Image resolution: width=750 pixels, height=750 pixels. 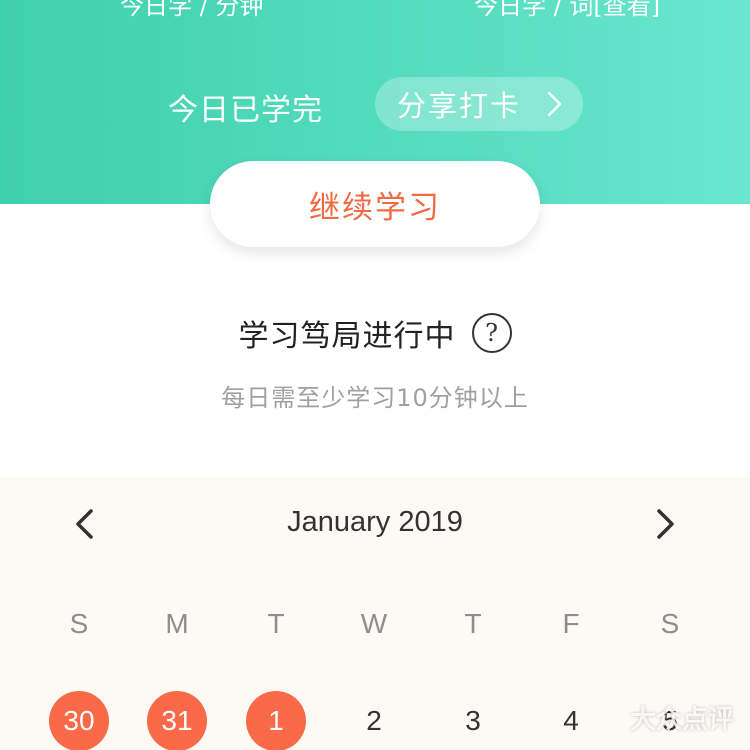 What do you see at coordinates (375, 398) in the screenshot?
I see `streak-hint: 每日需至少学习10分钟以上` at bounding box center [375, 398].